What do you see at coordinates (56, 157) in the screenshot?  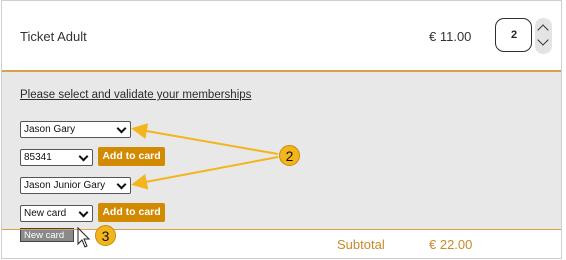 I see `membership-number-select: 85341` at bounding box center [56, 157].